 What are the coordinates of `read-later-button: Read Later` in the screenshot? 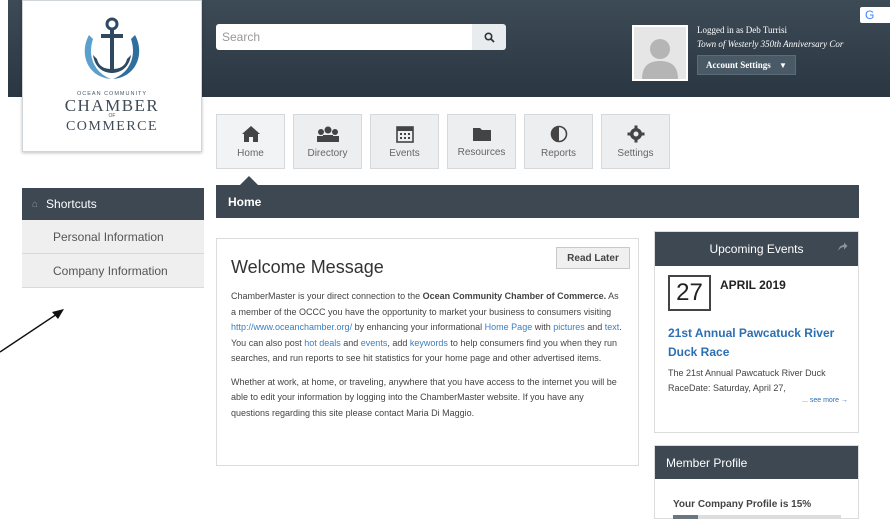 It's located at (593, 258).